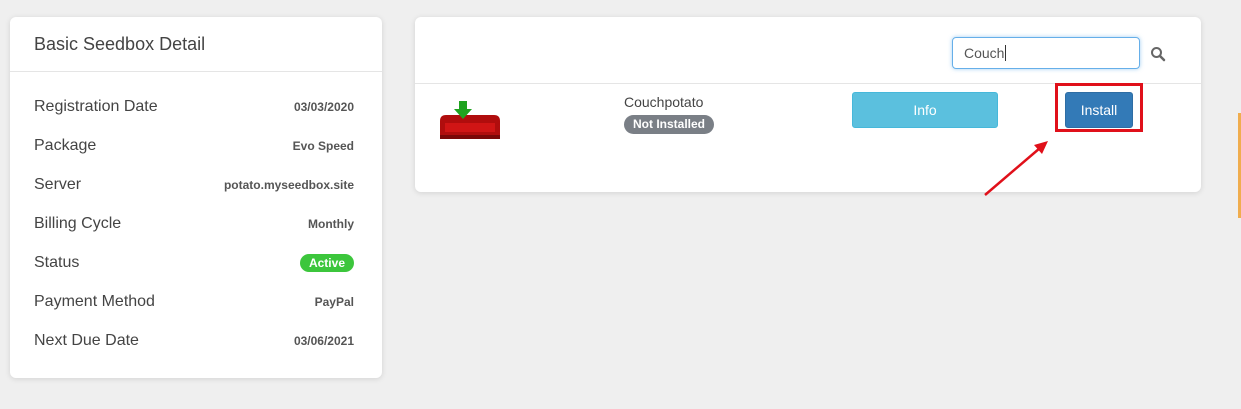 The width and height of the screenshot is (1241, 409). What do you see at coordinates (194, 224) in the screenshot?
I see `detail-row-billing-cycle: Billing Cycle Monthly` at bounding box center [194, 224].